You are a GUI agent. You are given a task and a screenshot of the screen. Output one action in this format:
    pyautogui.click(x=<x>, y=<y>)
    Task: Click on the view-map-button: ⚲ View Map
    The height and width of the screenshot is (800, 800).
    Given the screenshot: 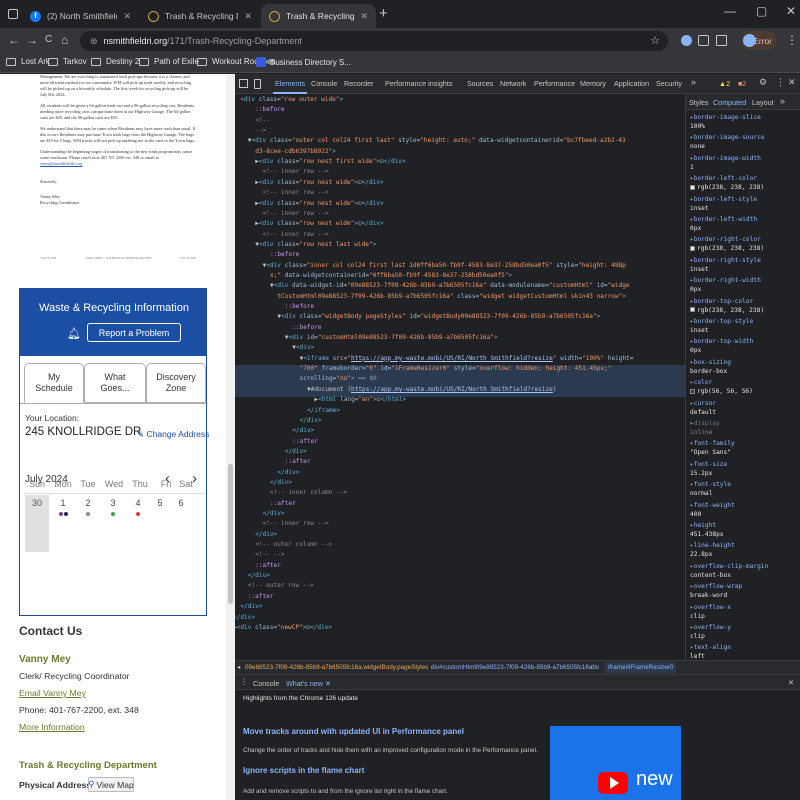 What is the action you would take?
    pyautogui.click(x=111, y=784)
    